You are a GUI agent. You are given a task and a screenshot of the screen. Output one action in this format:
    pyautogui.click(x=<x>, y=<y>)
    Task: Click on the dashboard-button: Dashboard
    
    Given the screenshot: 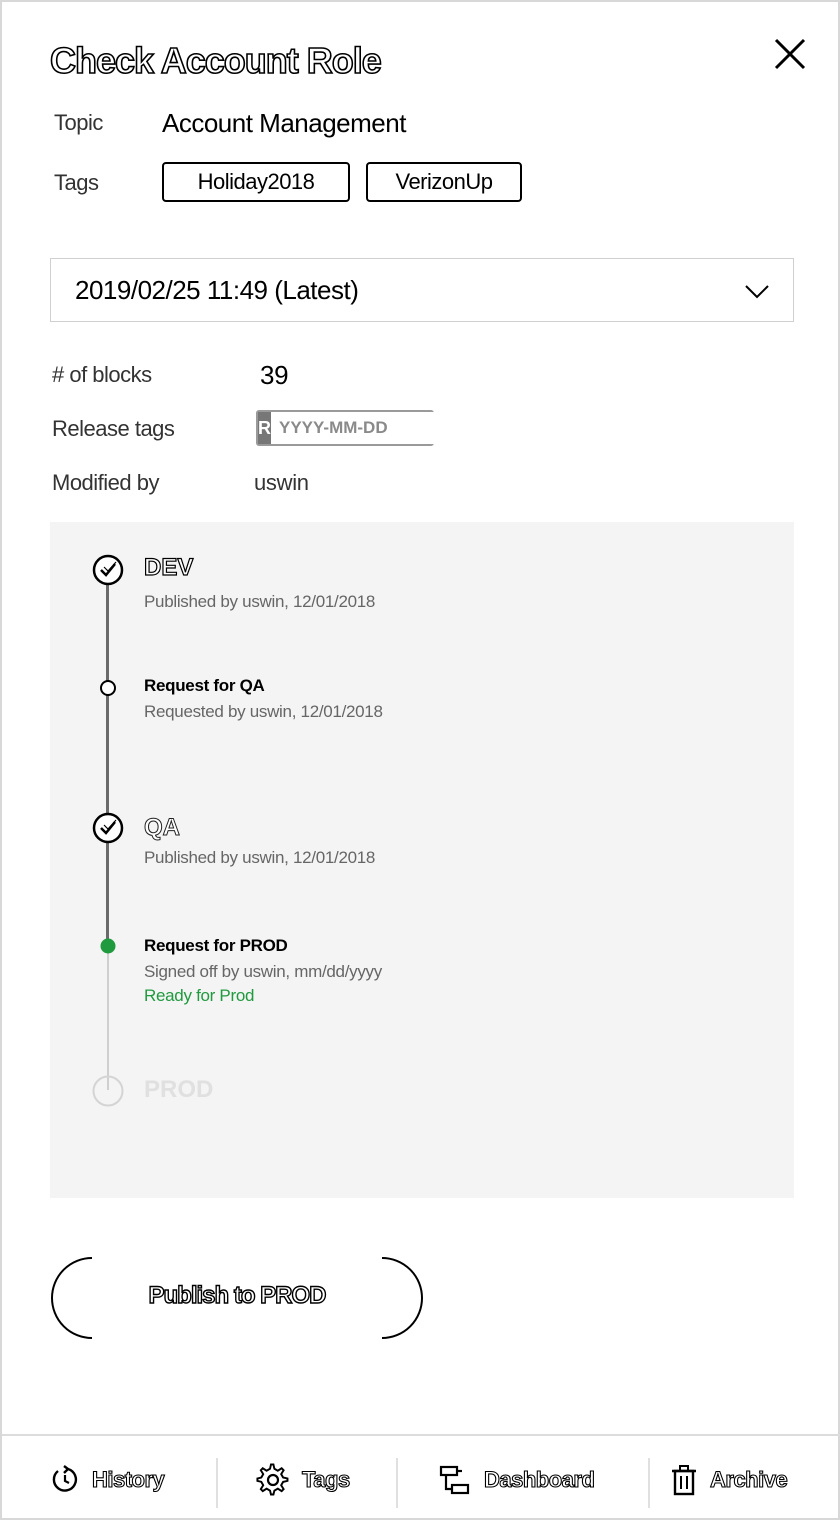 What is the action you would take?
    pyautogui.click(x=516, y=1478)
    